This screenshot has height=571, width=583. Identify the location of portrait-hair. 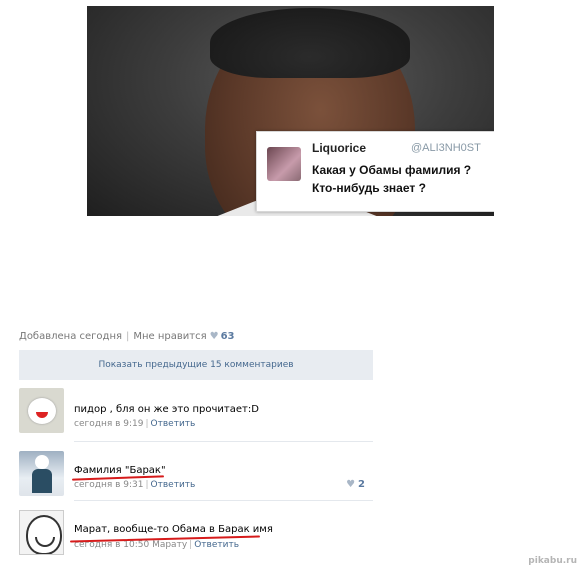
(310, 43).